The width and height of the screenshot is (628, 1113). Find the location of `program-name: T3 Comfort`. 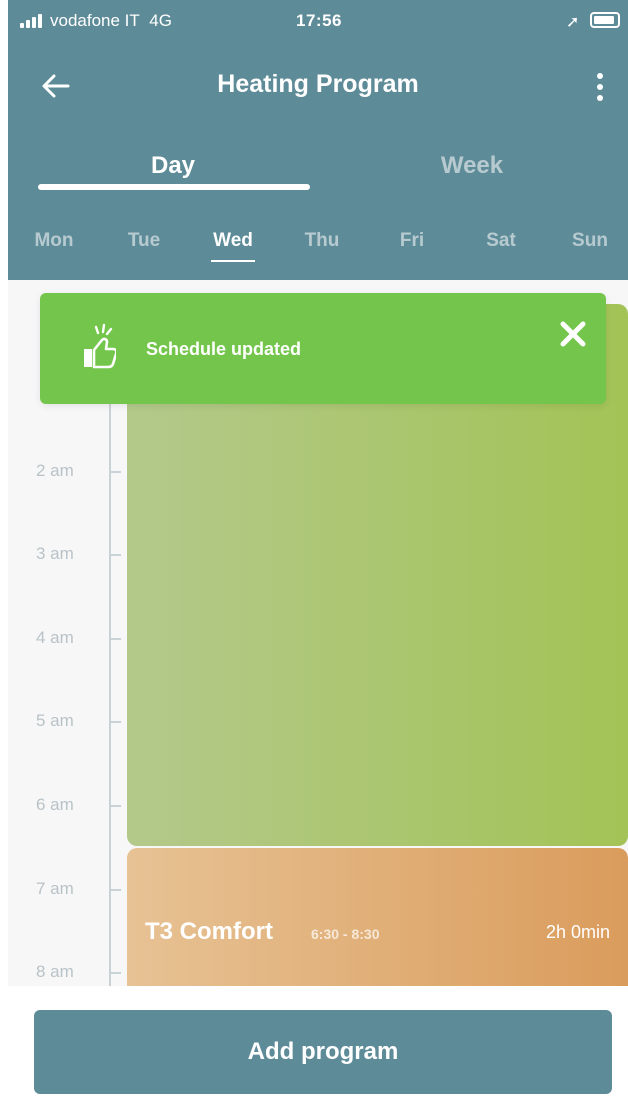

program-name: T3 Comfort is located at coordinates (209, 931).